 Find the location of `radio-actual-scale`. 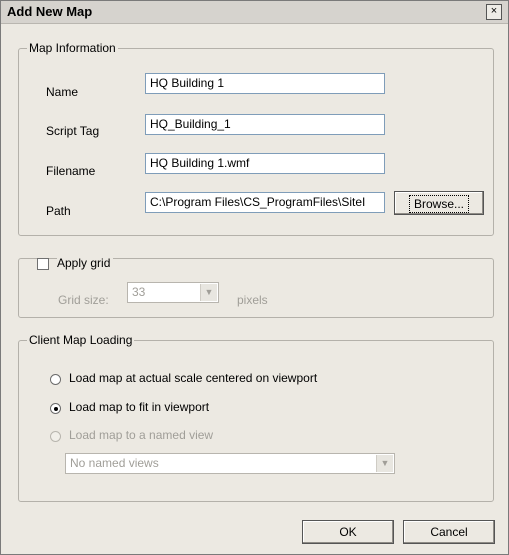

radio-actual-scale is located at coordinates (55, 379).